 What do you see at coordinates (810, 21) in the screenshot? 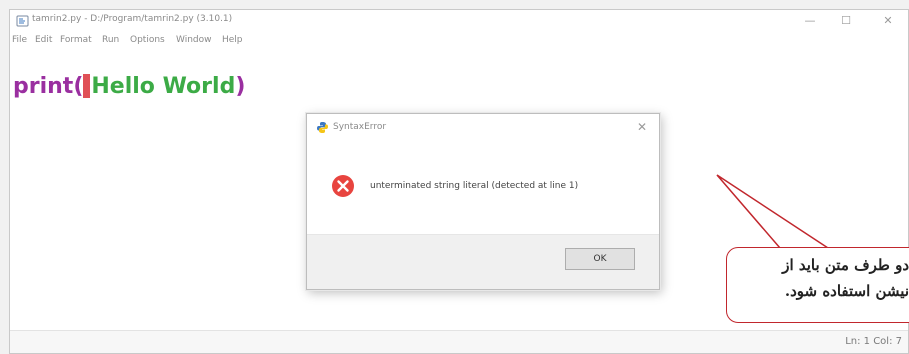
I see `minimize-button: —` at bounding box center [810, 21].